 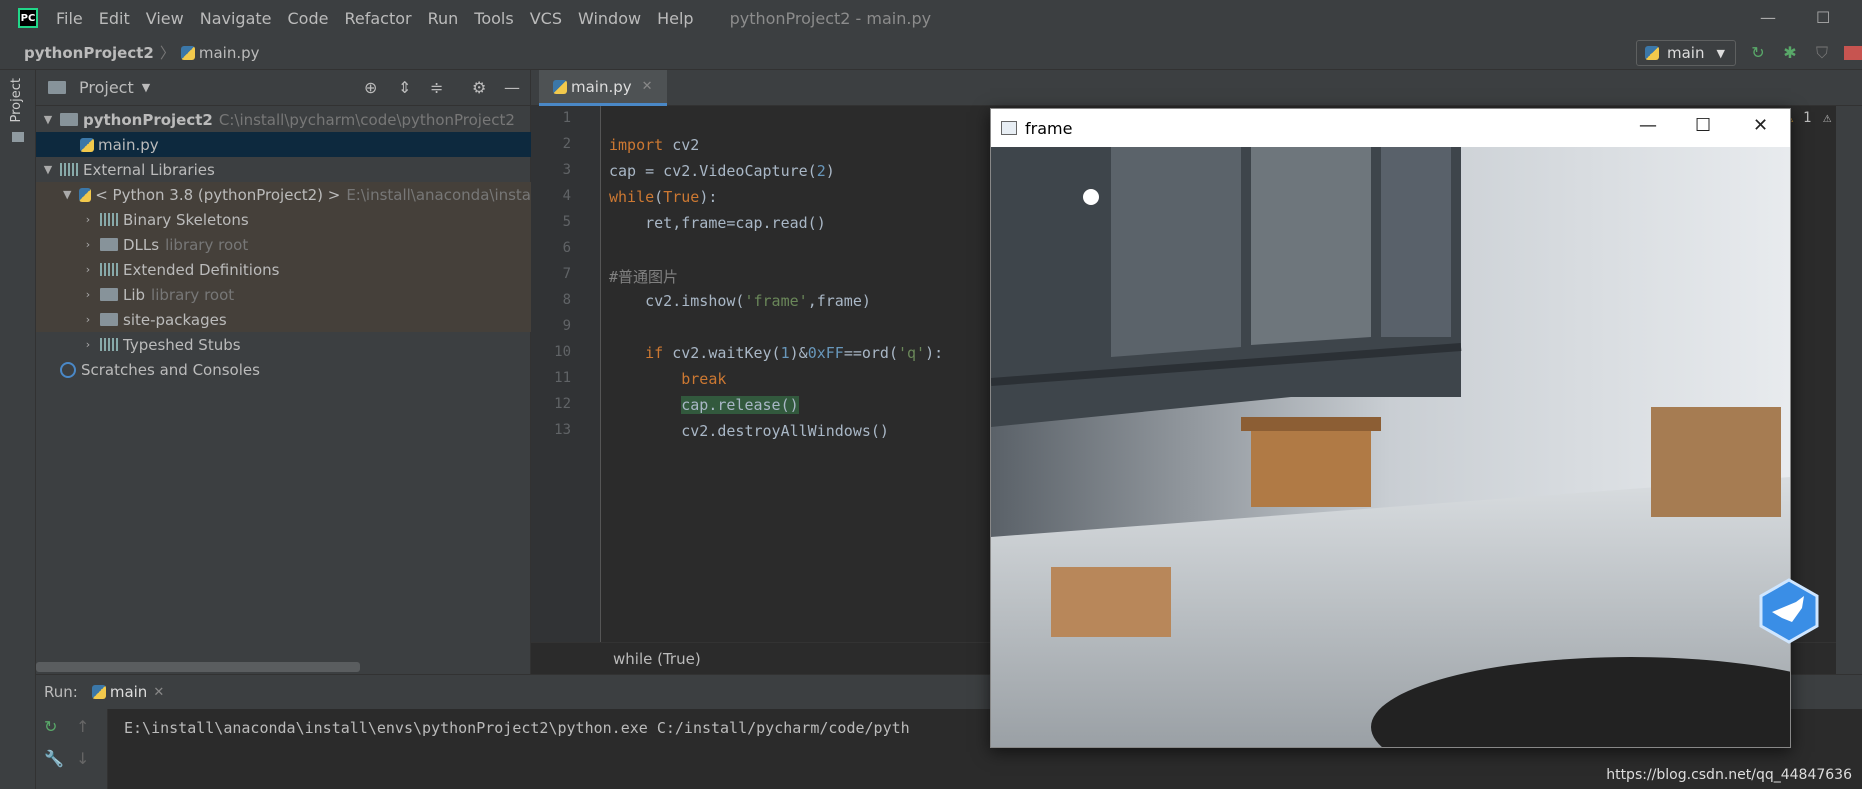 What do you see at coordinates (1790, 53) in the screenshot?
I see `debug-bug-icon: ✱` at bounding box center [1790, 53].